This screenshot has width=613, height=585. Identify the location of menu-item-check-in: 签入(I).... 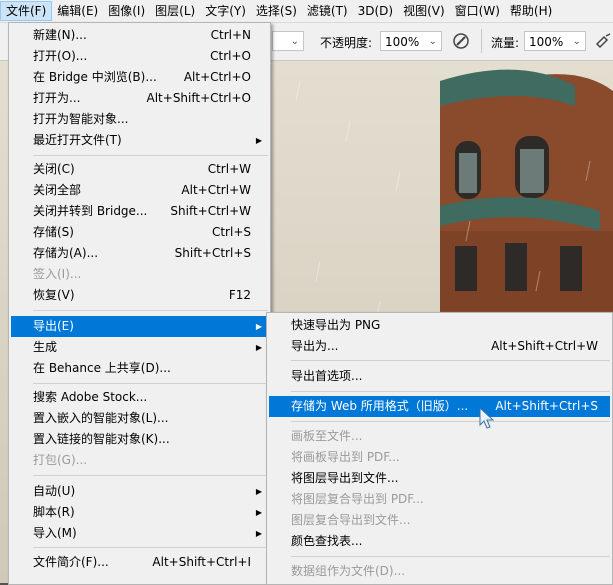
(57, 274).